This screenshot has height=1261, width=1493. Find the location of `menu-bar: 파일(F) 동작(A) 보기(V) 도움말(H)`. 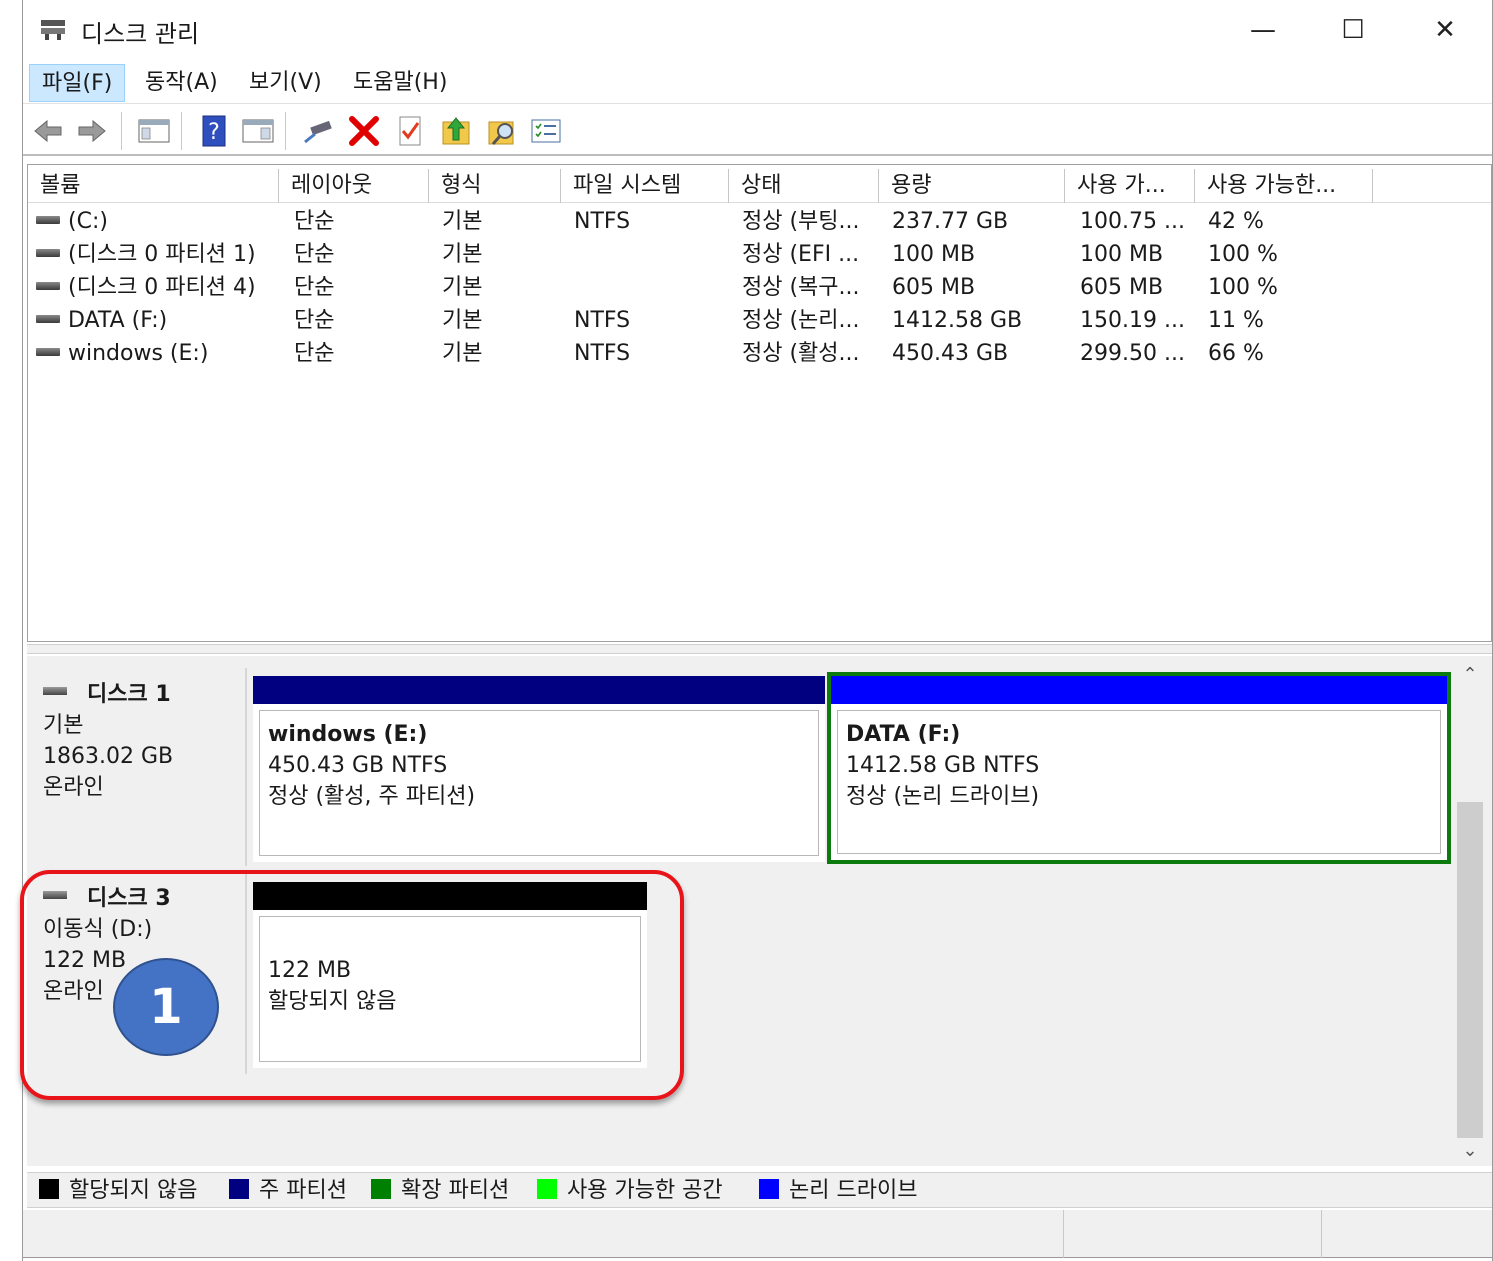

menu-bar: 파일(F) 동작(A) 보기(V) 도움말(H) is located at coordinates (757, 82).